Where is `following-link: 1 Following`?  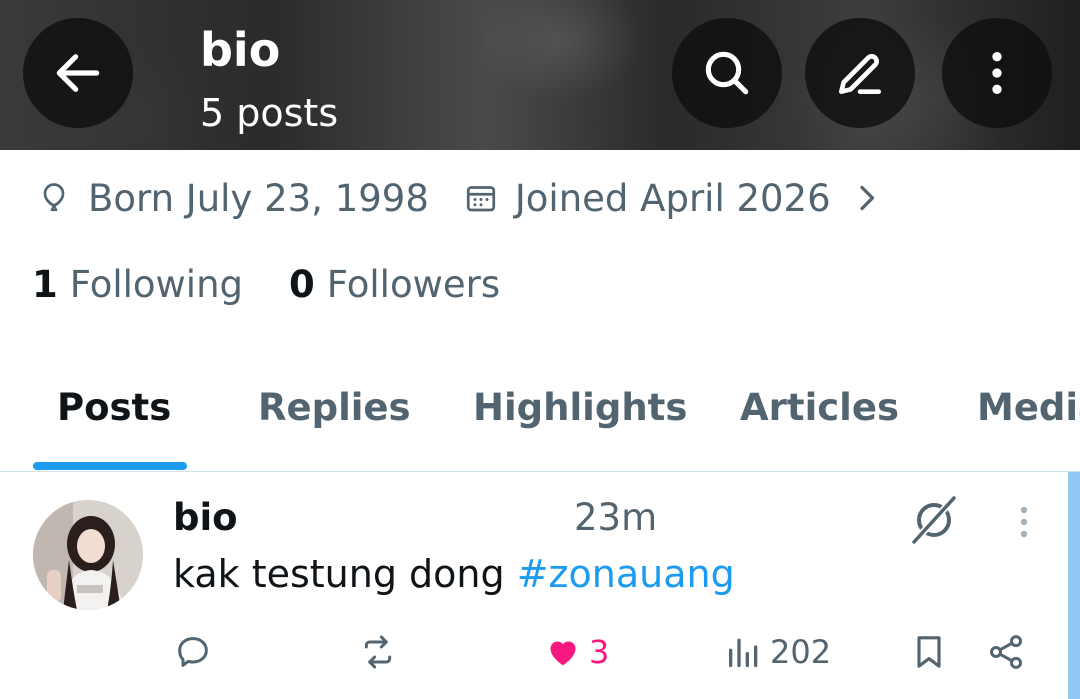
following-link: 1 Following is located at coordinates (137, 284).